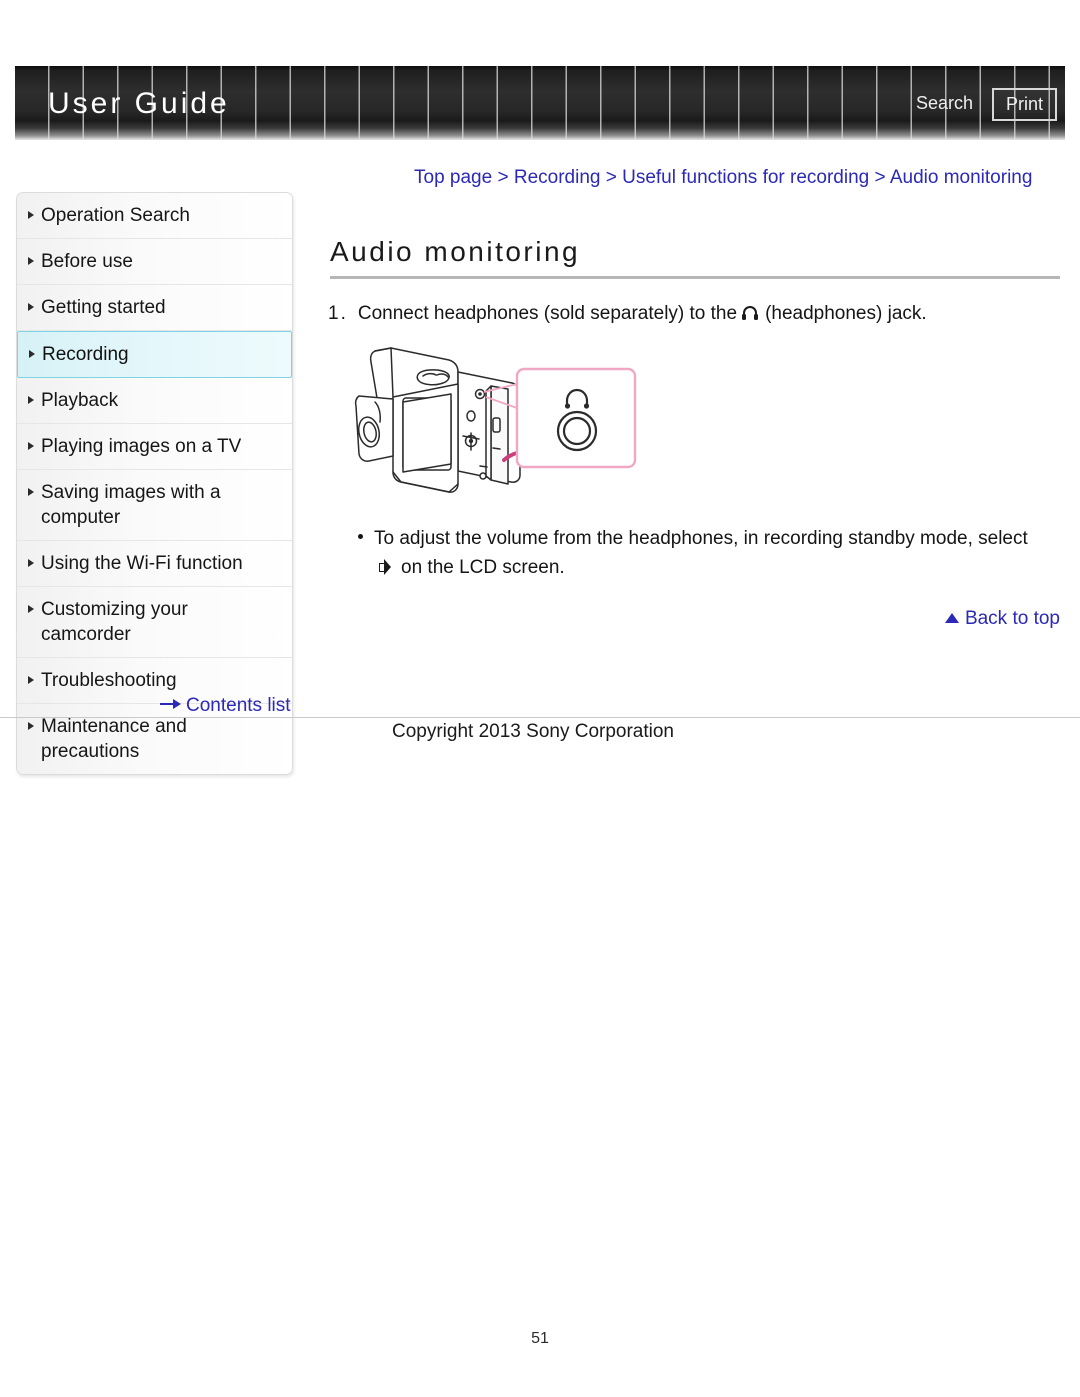  I want to click on page-title: User Guide, so click(139, 103).